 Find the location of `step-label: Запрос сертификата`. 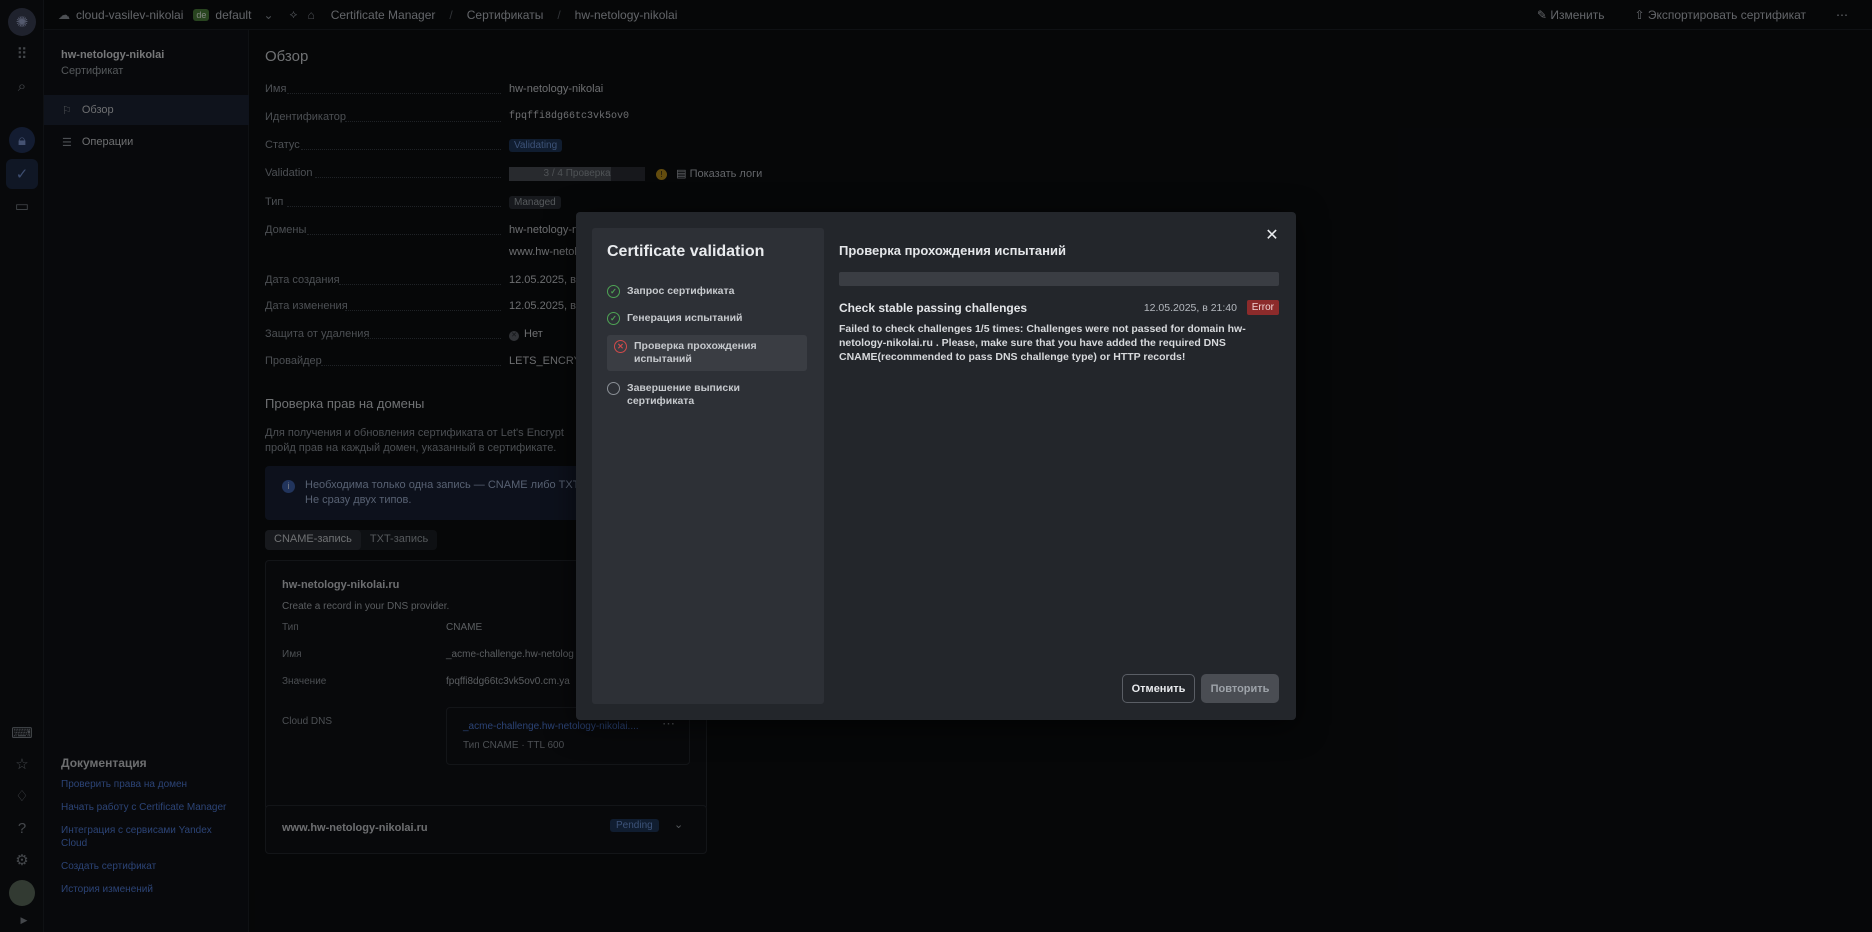

step-label: Запрос сертификата is located at coordinates (681, 291).